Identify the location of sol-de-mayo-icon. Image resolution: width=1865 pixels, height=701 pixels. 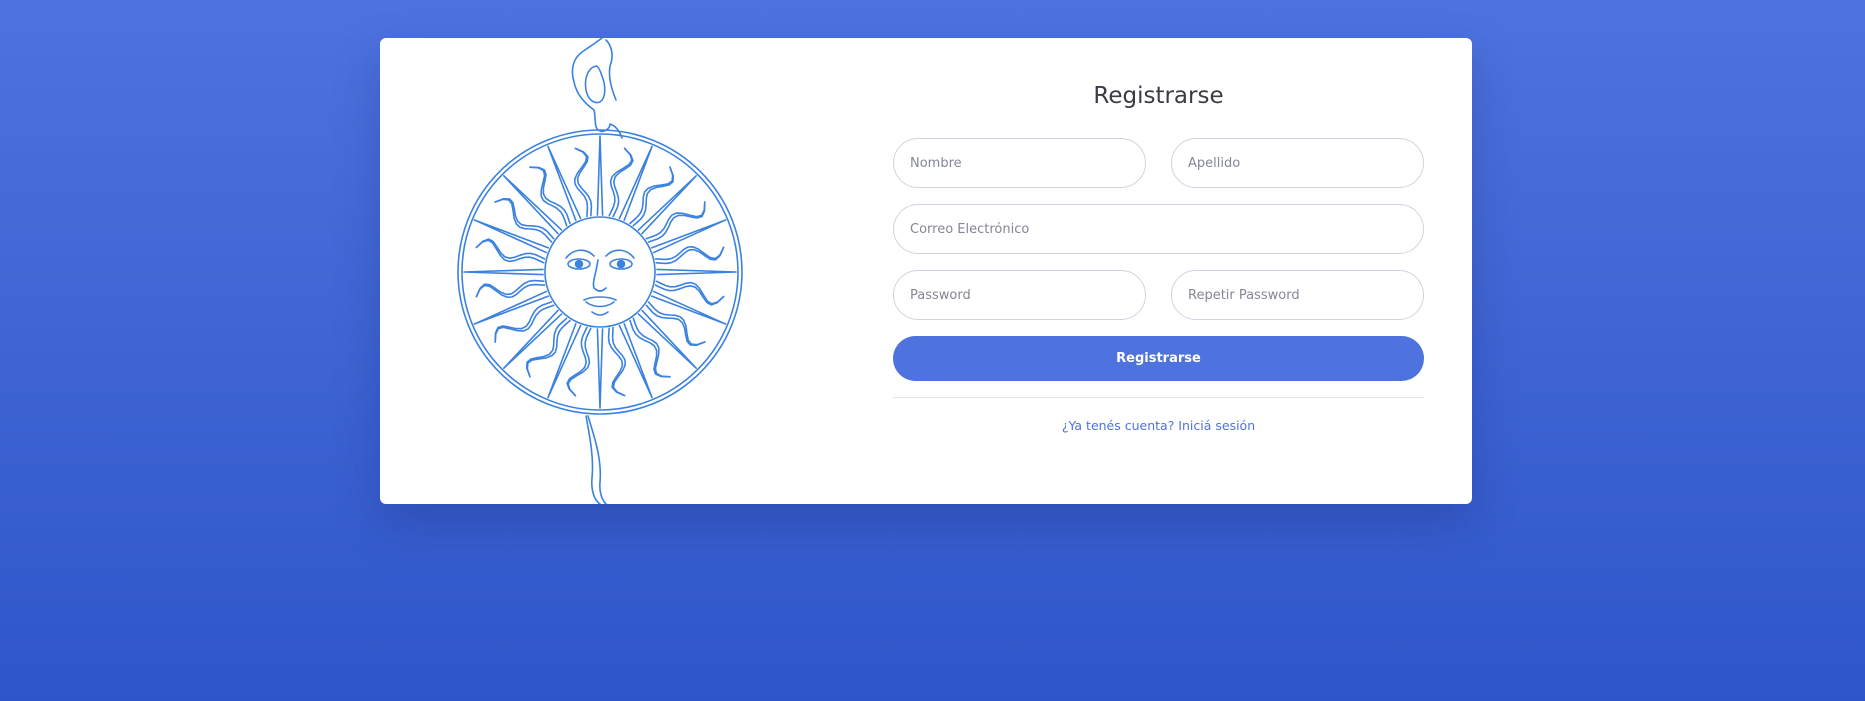
(600, 271).